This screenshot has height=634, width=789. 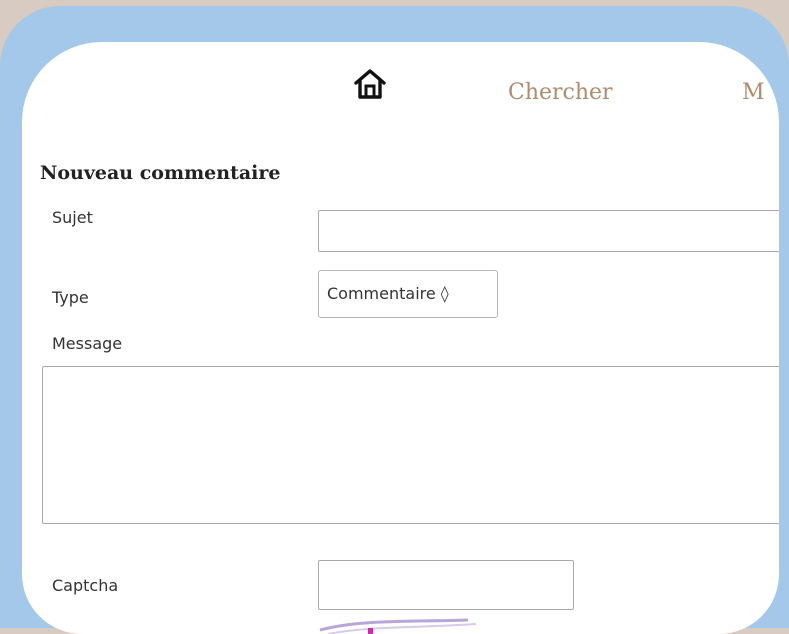 I want to click on subject-label: Sujet, so click(x=72, y=217).